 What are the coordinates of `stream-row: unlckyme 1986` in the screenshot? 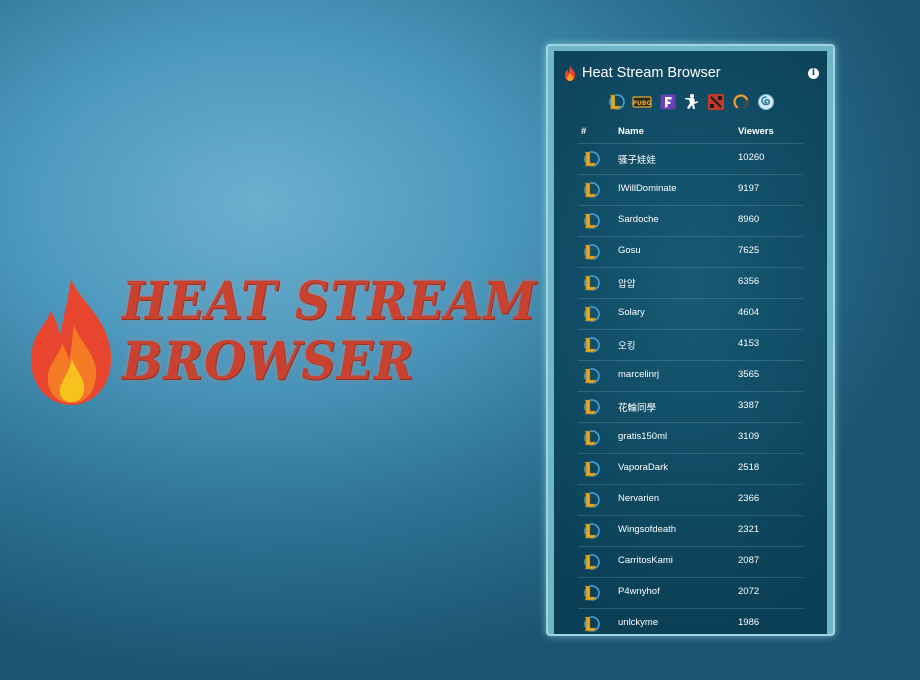 It's located at (690, 621).